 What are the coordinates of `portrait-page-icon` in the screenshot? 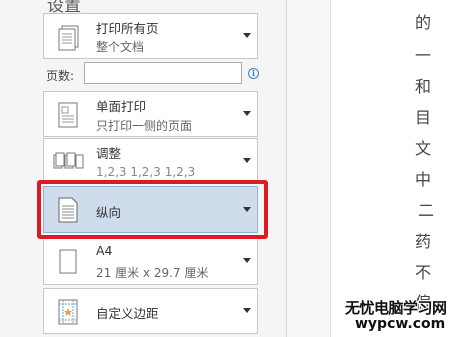 It's located at (68, 210).